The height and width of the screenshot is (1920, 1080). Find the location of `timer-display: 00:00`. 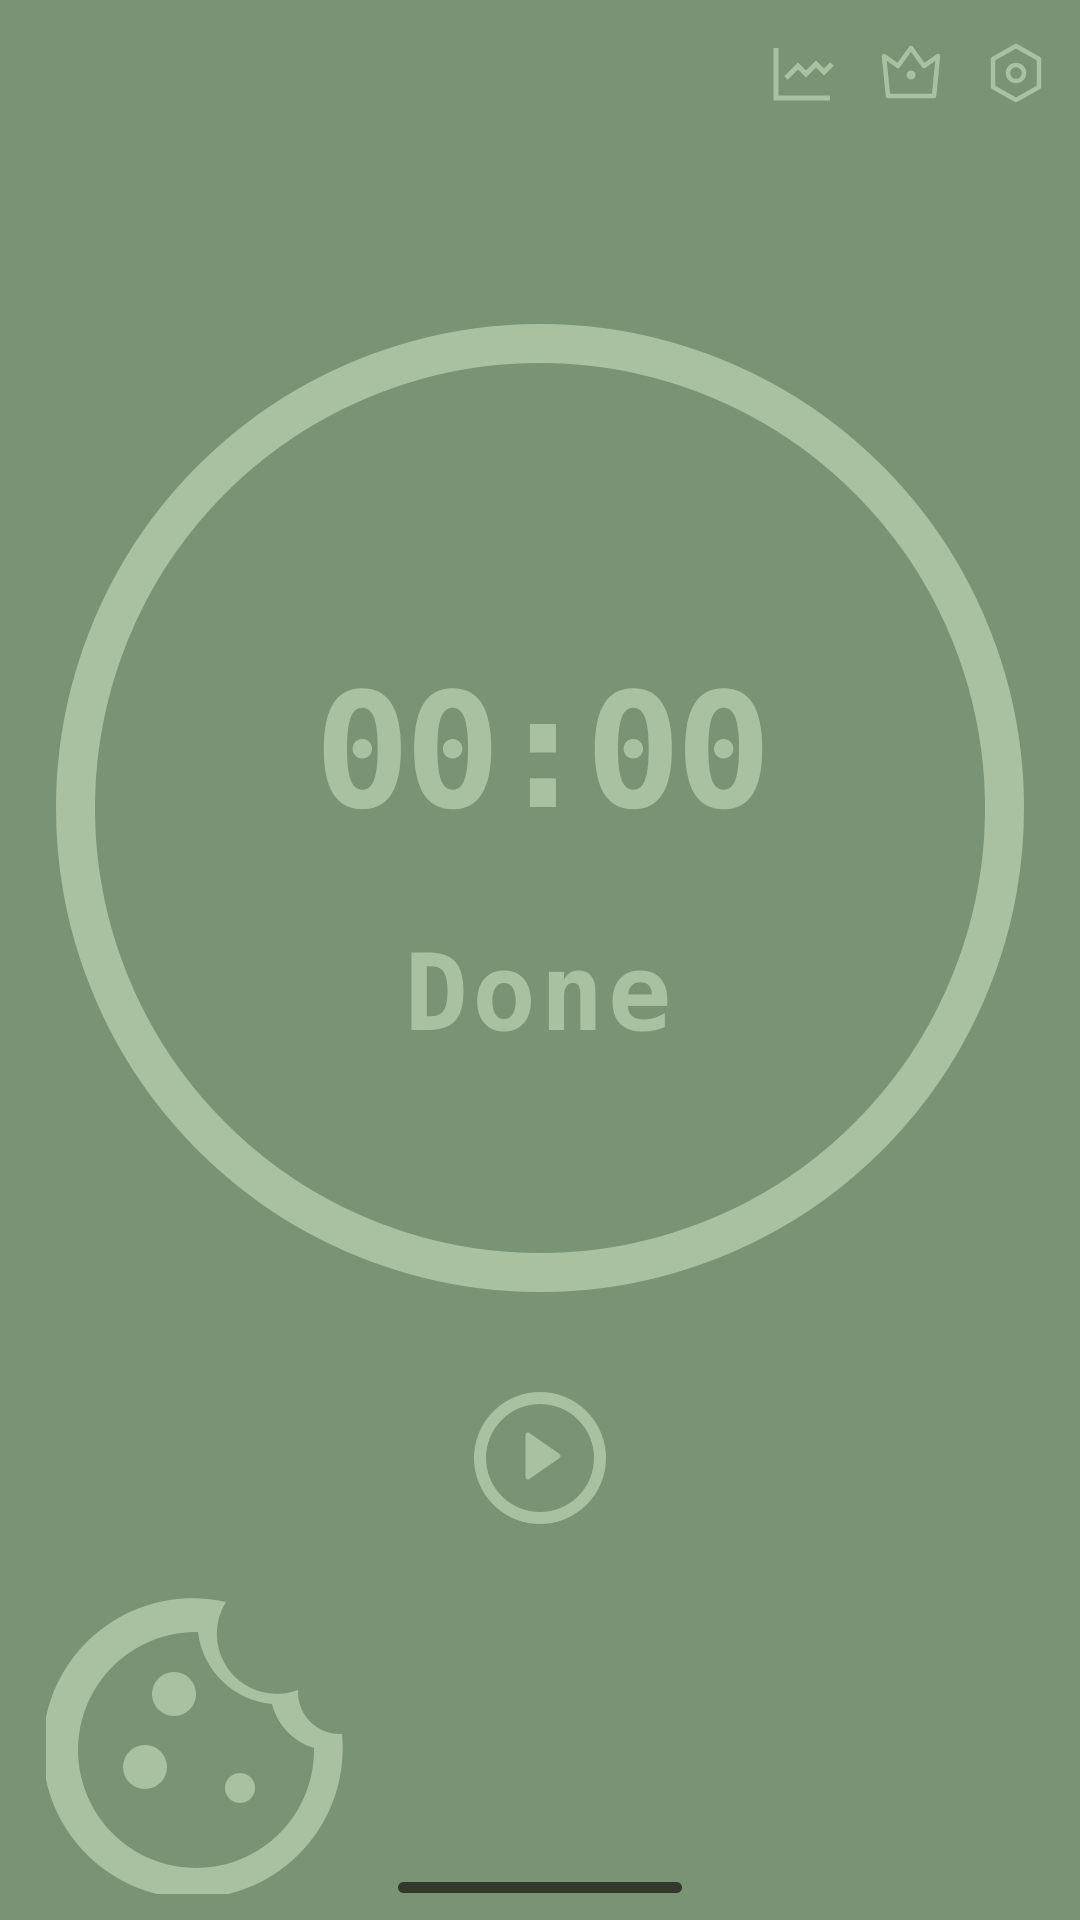

timer-display: 00:00 is located at coordinates (543, 751).